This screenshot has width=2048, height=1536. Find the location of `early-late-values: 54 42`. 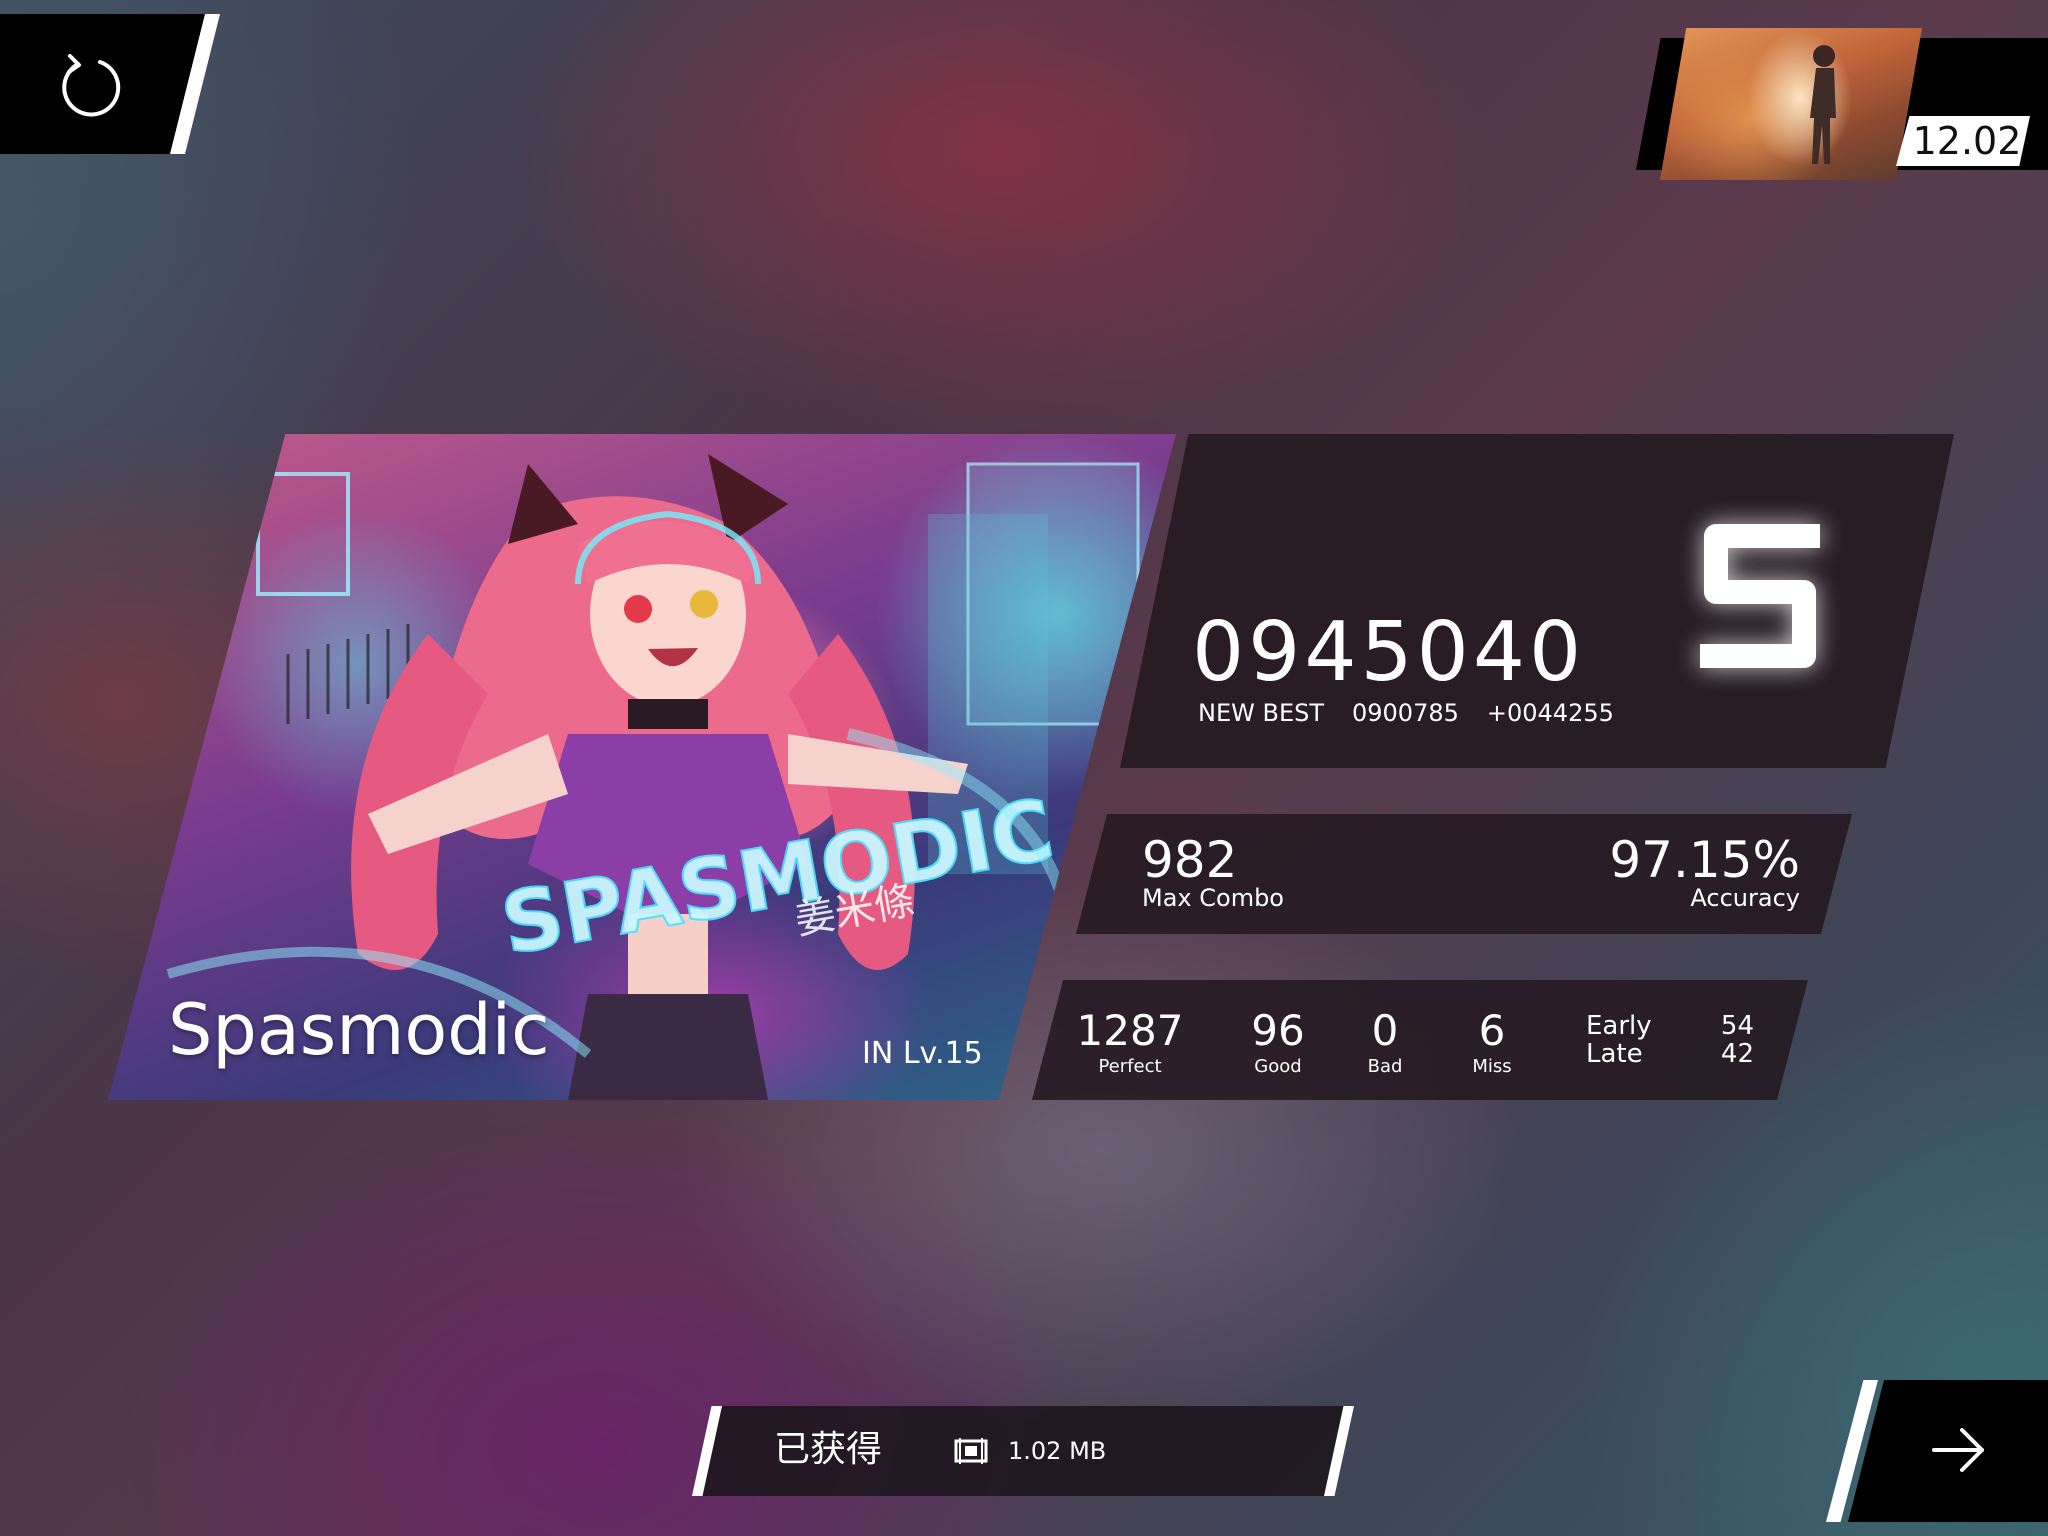

early-late-values: 54 42 is located at coordinates (1727, 1040).